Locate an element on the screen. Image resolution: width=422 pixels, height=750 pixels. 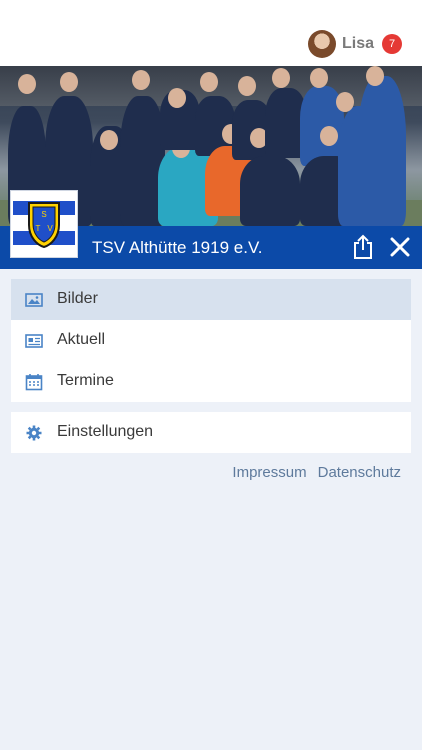
news-icon is located at coordinates (34, 341).